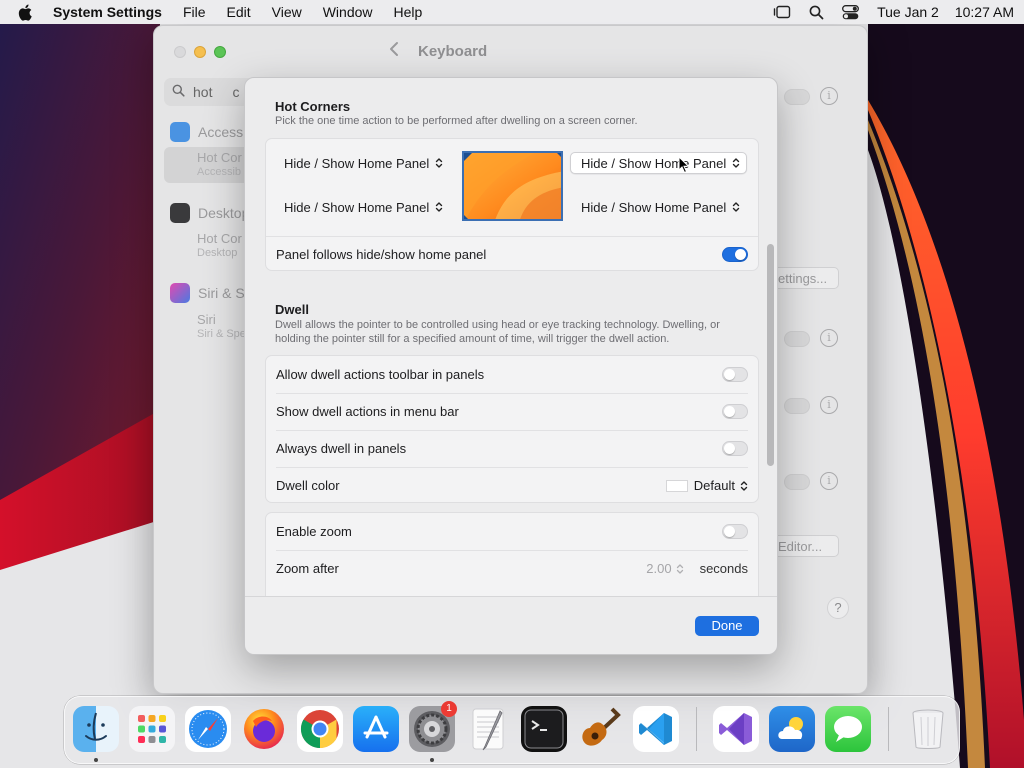 The image size is (1024, 768). What do you see at coordinates (512, 374) in the screenshot?
I see `dwell-toolbar-row: Allow dwell actions toolbar in panels` at bounding box center [512, 374].